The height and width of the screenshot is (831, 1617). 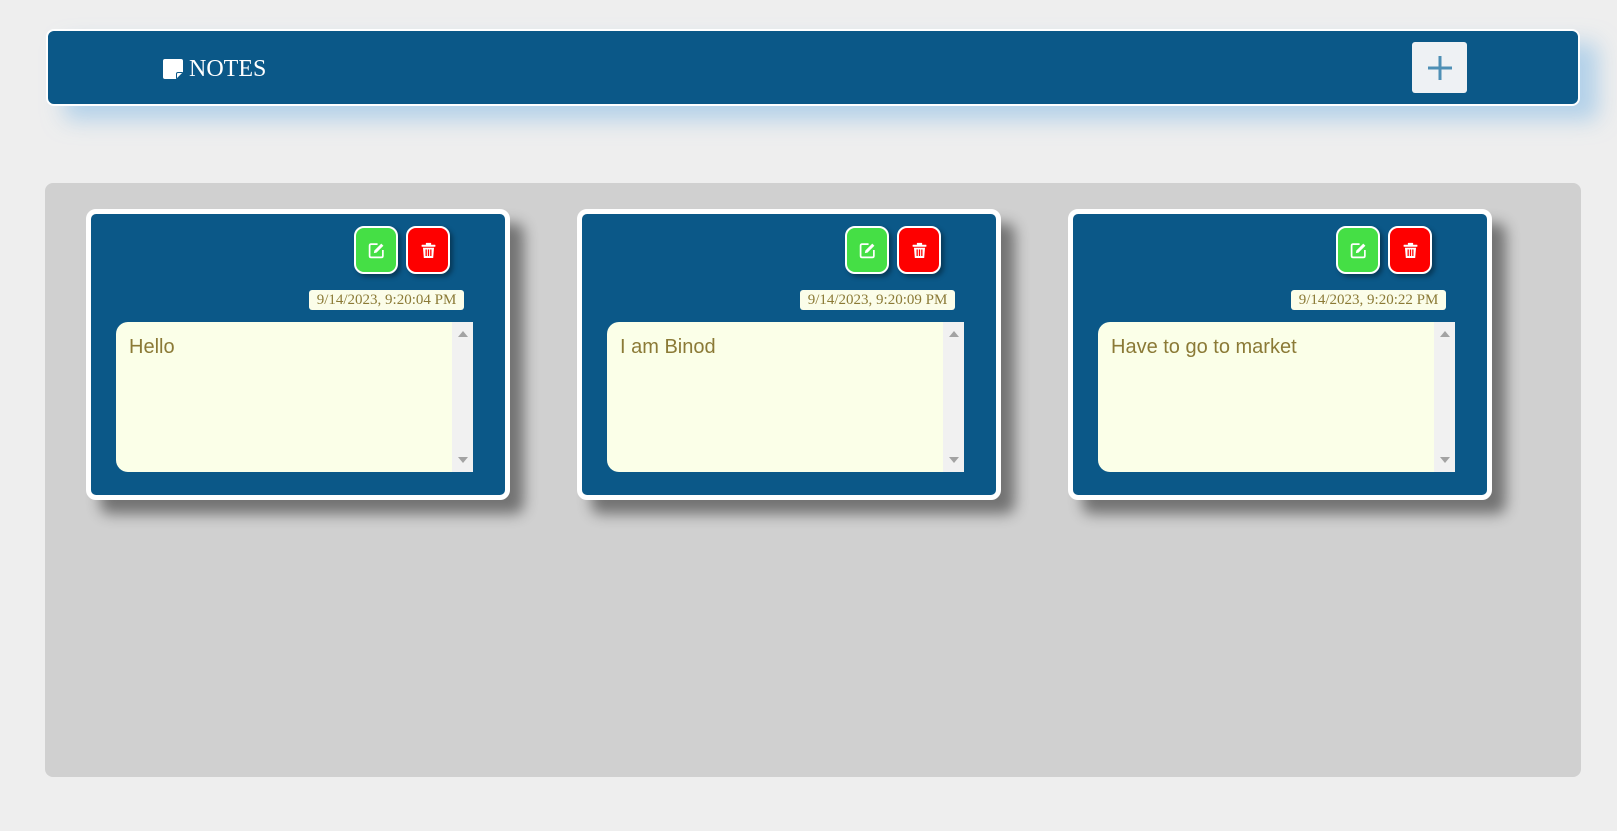 What do you see at coordinates (1276, 397) in the screenshot?
I see `note-textarea: Have to go to market` at bounding box center [1276, 397].